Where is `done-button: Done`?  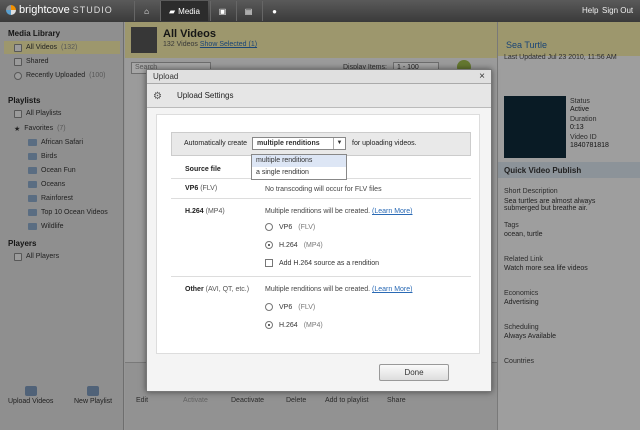 done-button: Done is located at coordinates (414, 372).